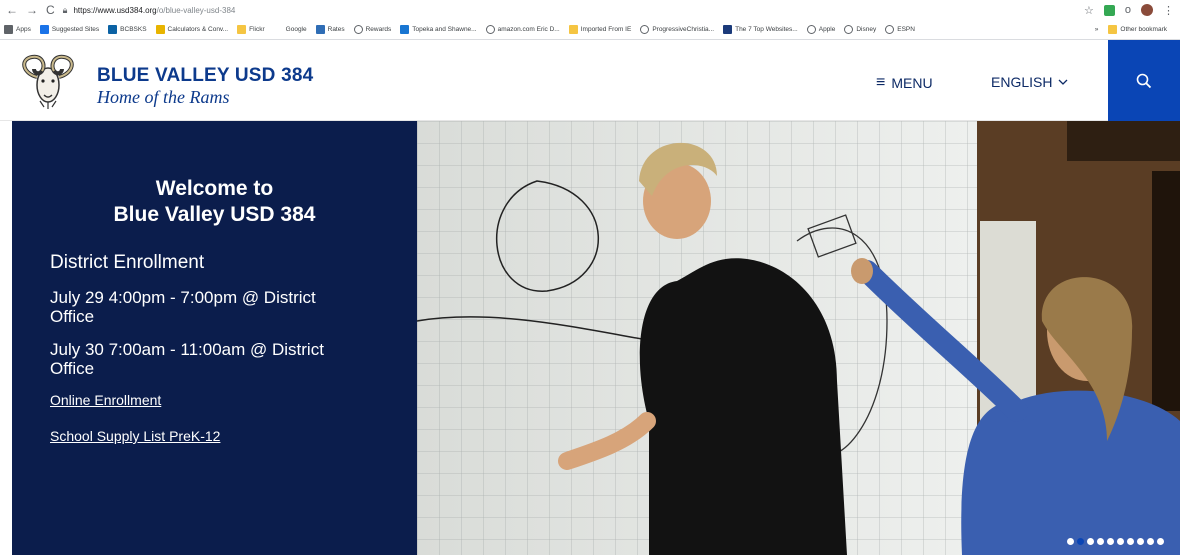 This screenshot has width=1180, height=555. What do you see at coordinates (278, 29) in the screenshot?
I see `google-icon` at bounding box center [278, 29].